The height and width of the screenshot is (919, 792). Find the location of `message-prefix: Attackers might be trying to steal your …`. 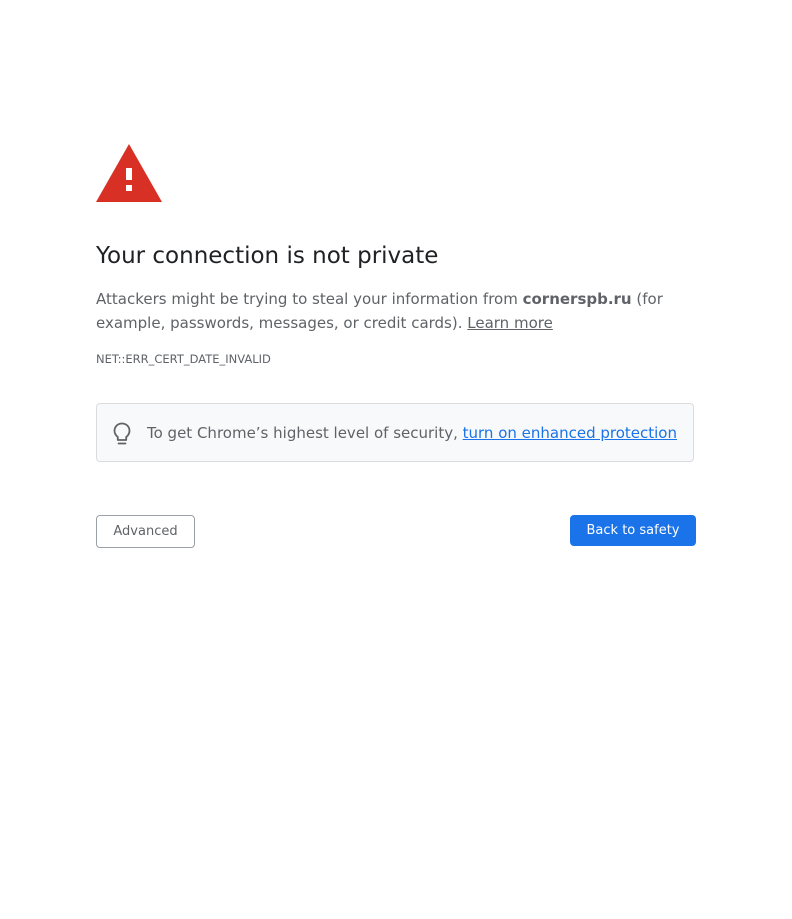

message-prefix: Attackers might be trying to steal your … is located at coordinates (309, 299).